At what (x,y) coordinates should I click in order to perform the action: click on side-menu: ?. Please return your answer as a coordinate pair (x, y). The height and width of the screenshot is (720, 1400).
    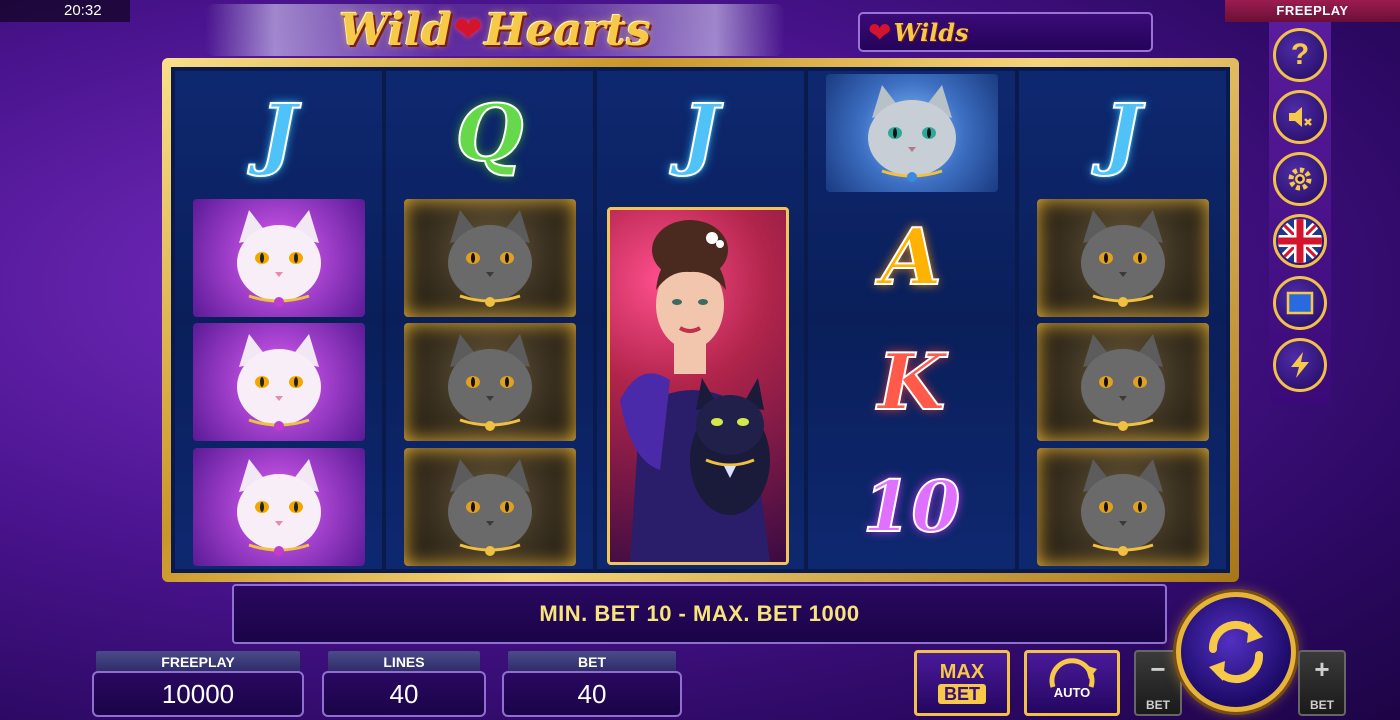
    Looking at the image, I should click on (1300, 213).